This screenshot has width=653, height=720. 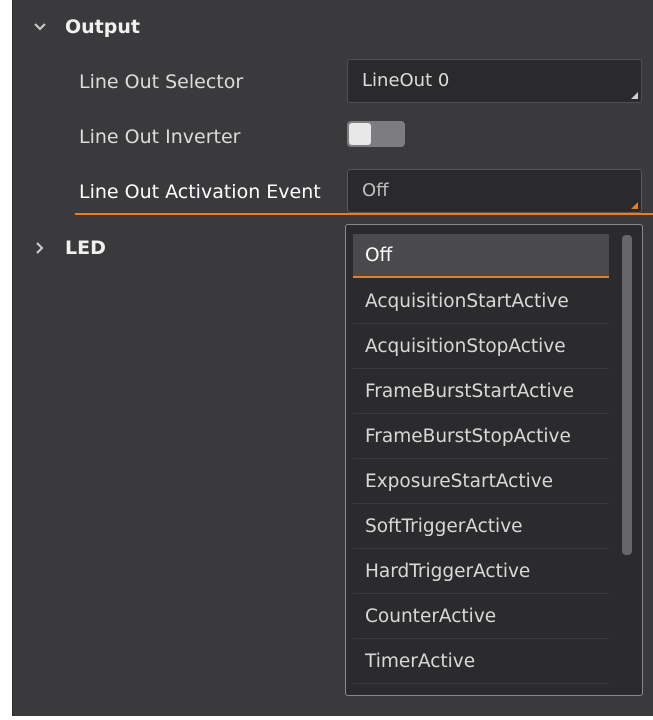 What do you see at coordinates (481, 617) in the screenshot?
I see `dropdown-option: CounterActive` at bounding box center [481, 617].